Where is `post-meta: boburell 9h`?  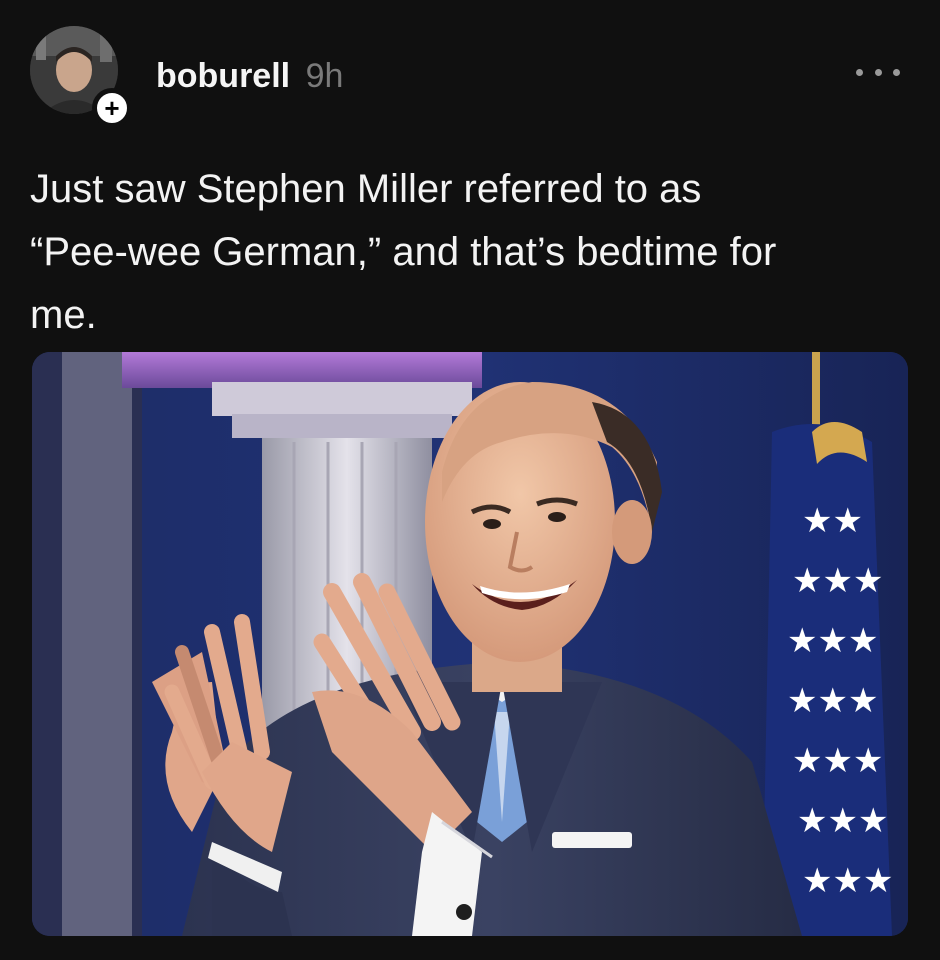
post-meta: boburell 9h is located at coordinates (249, 76).